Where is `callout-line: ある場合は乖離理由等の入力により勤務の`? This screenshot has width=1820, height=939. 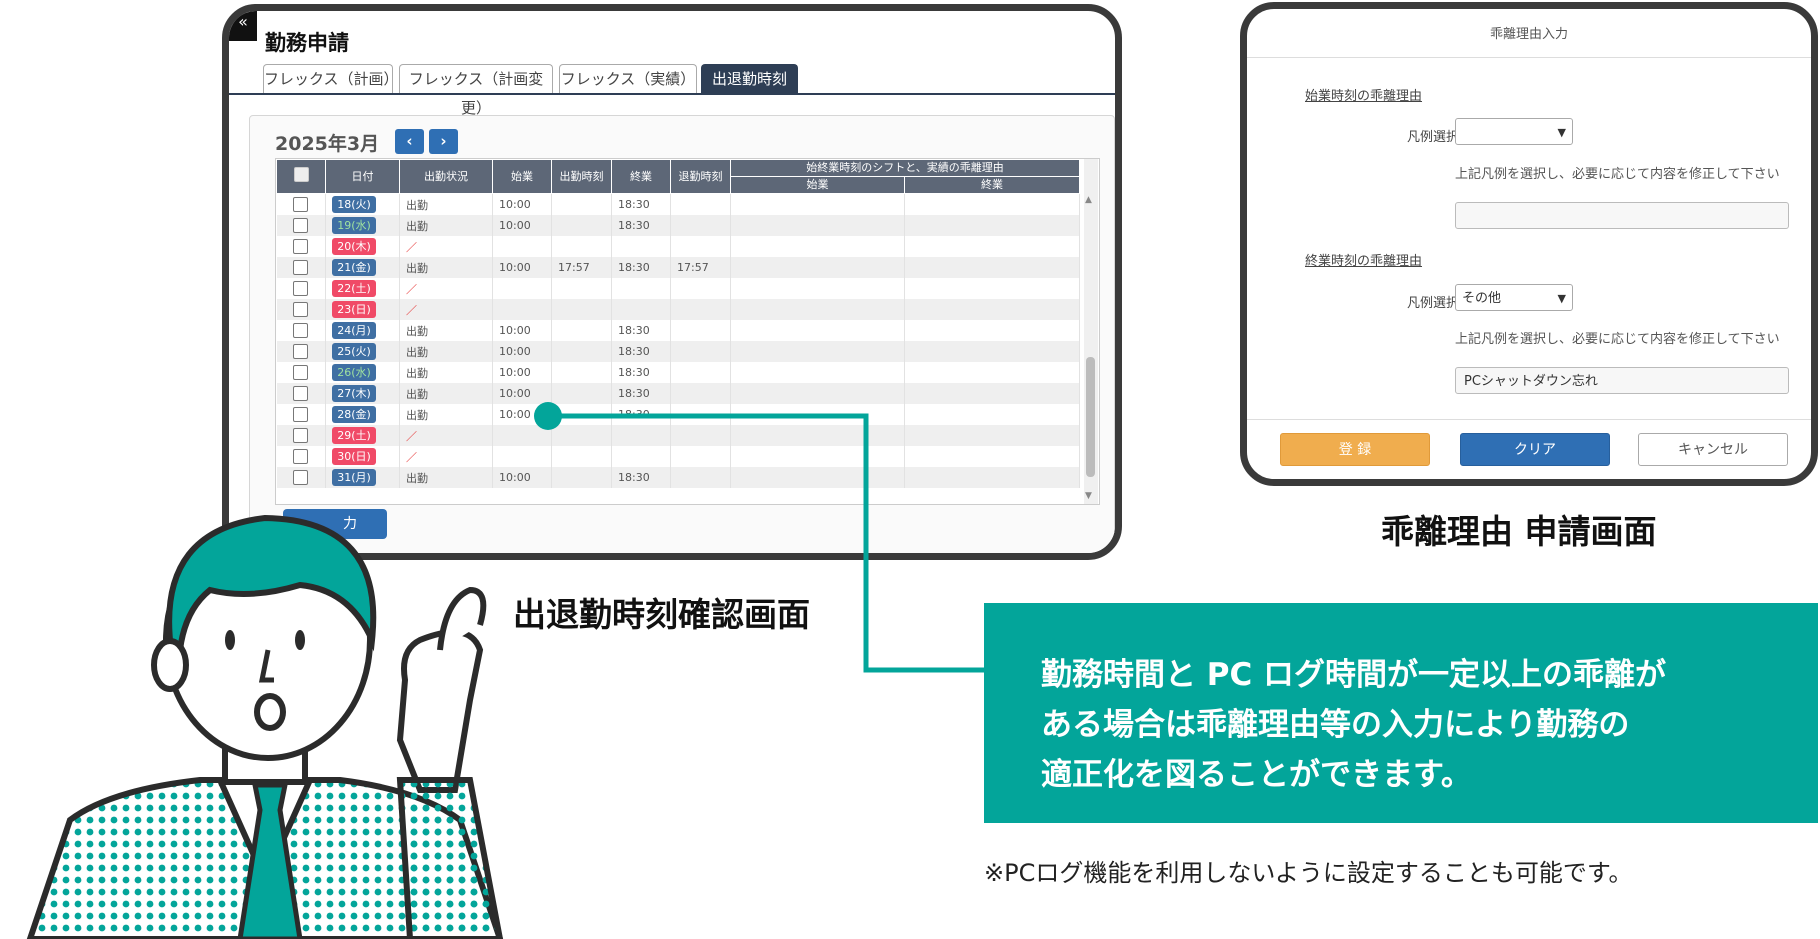 callout-line: ある場合は乖離理由等の入力により勤務の is located at coordinates (1335, 725).